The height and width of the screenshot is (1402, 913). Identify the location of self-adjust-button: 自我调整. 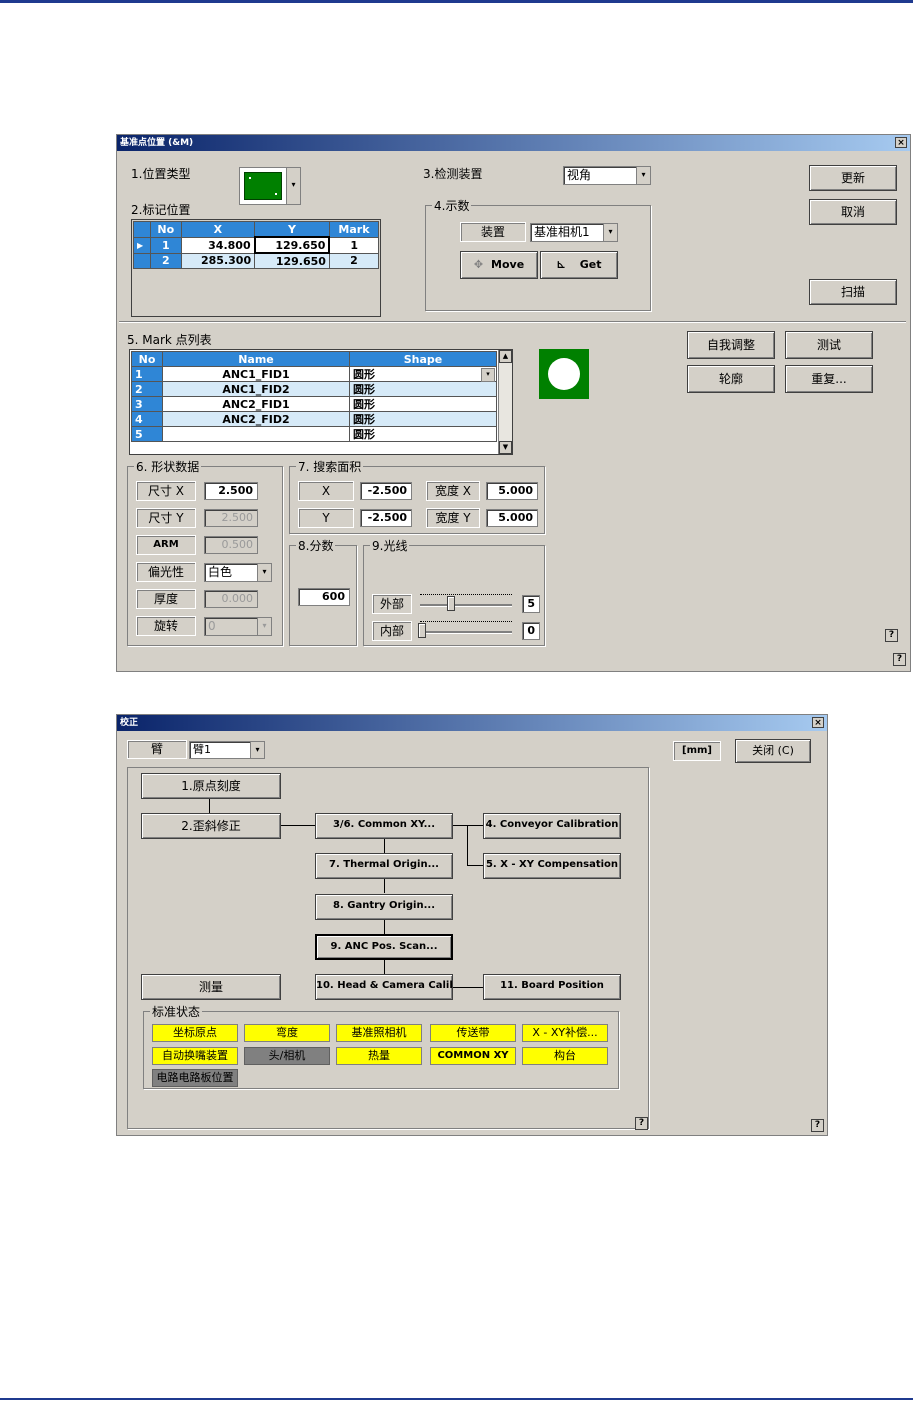
(731, 345).